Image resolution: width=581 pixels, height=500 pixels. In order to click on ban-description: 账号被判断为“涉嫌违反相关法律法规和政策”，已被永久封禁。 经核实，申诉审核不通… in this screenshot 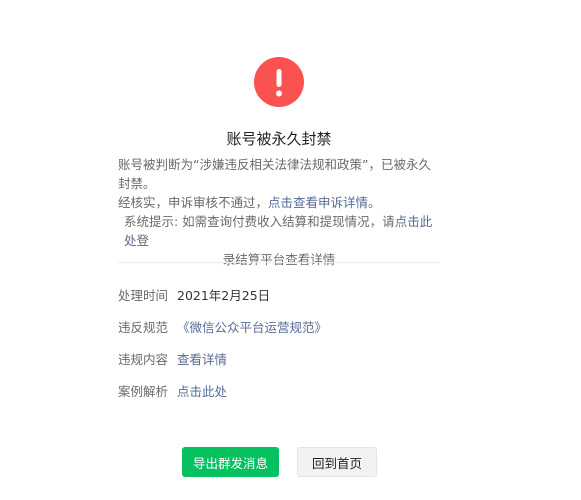, I will do `click(279, 212)`.